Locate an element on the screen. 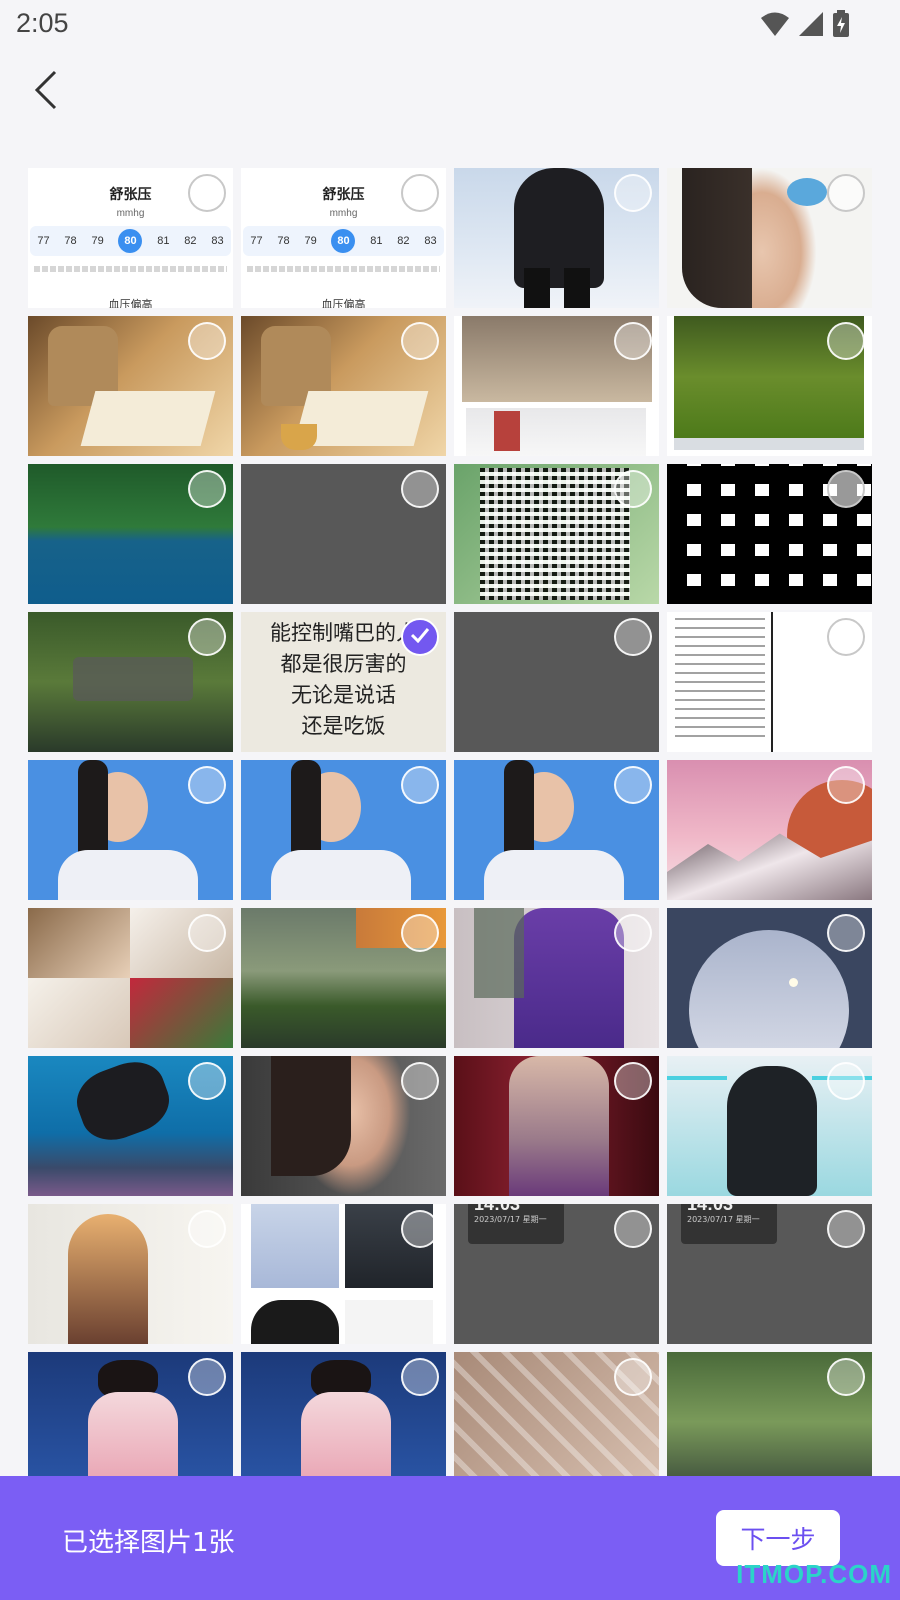 This screenshot has height=1600, width=900. select-circle-checked is located at coordinates (420, 637).